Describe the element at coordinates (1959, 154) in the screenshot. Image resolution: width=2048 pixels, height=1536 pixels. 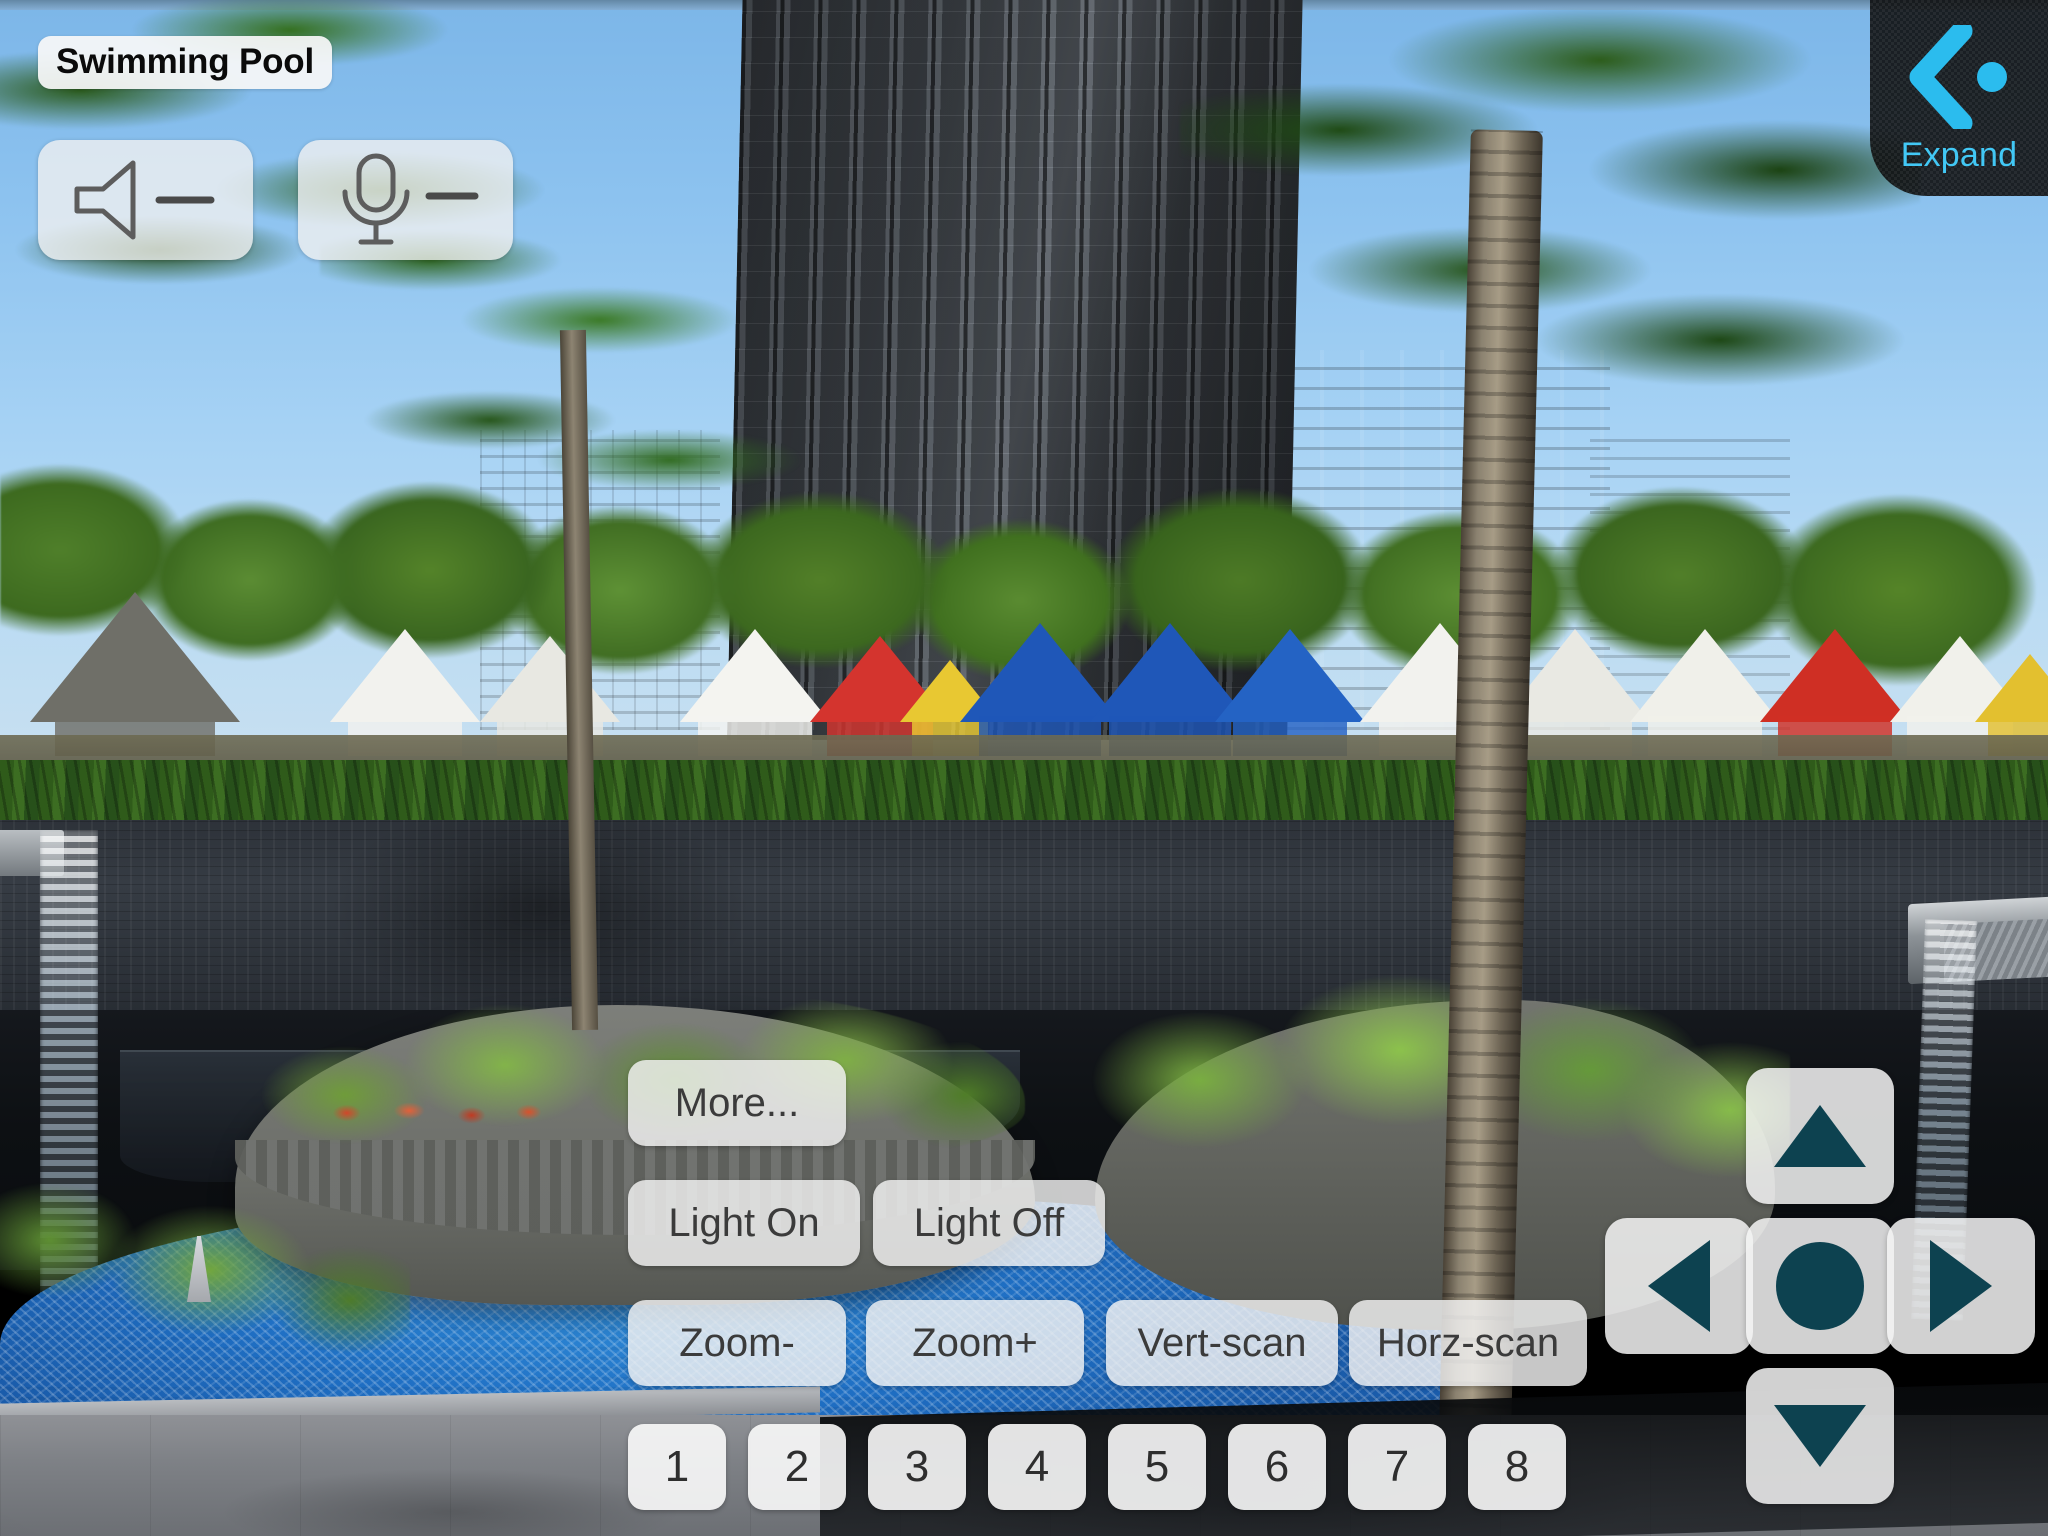
I see `expand-label: Expand` at that location.